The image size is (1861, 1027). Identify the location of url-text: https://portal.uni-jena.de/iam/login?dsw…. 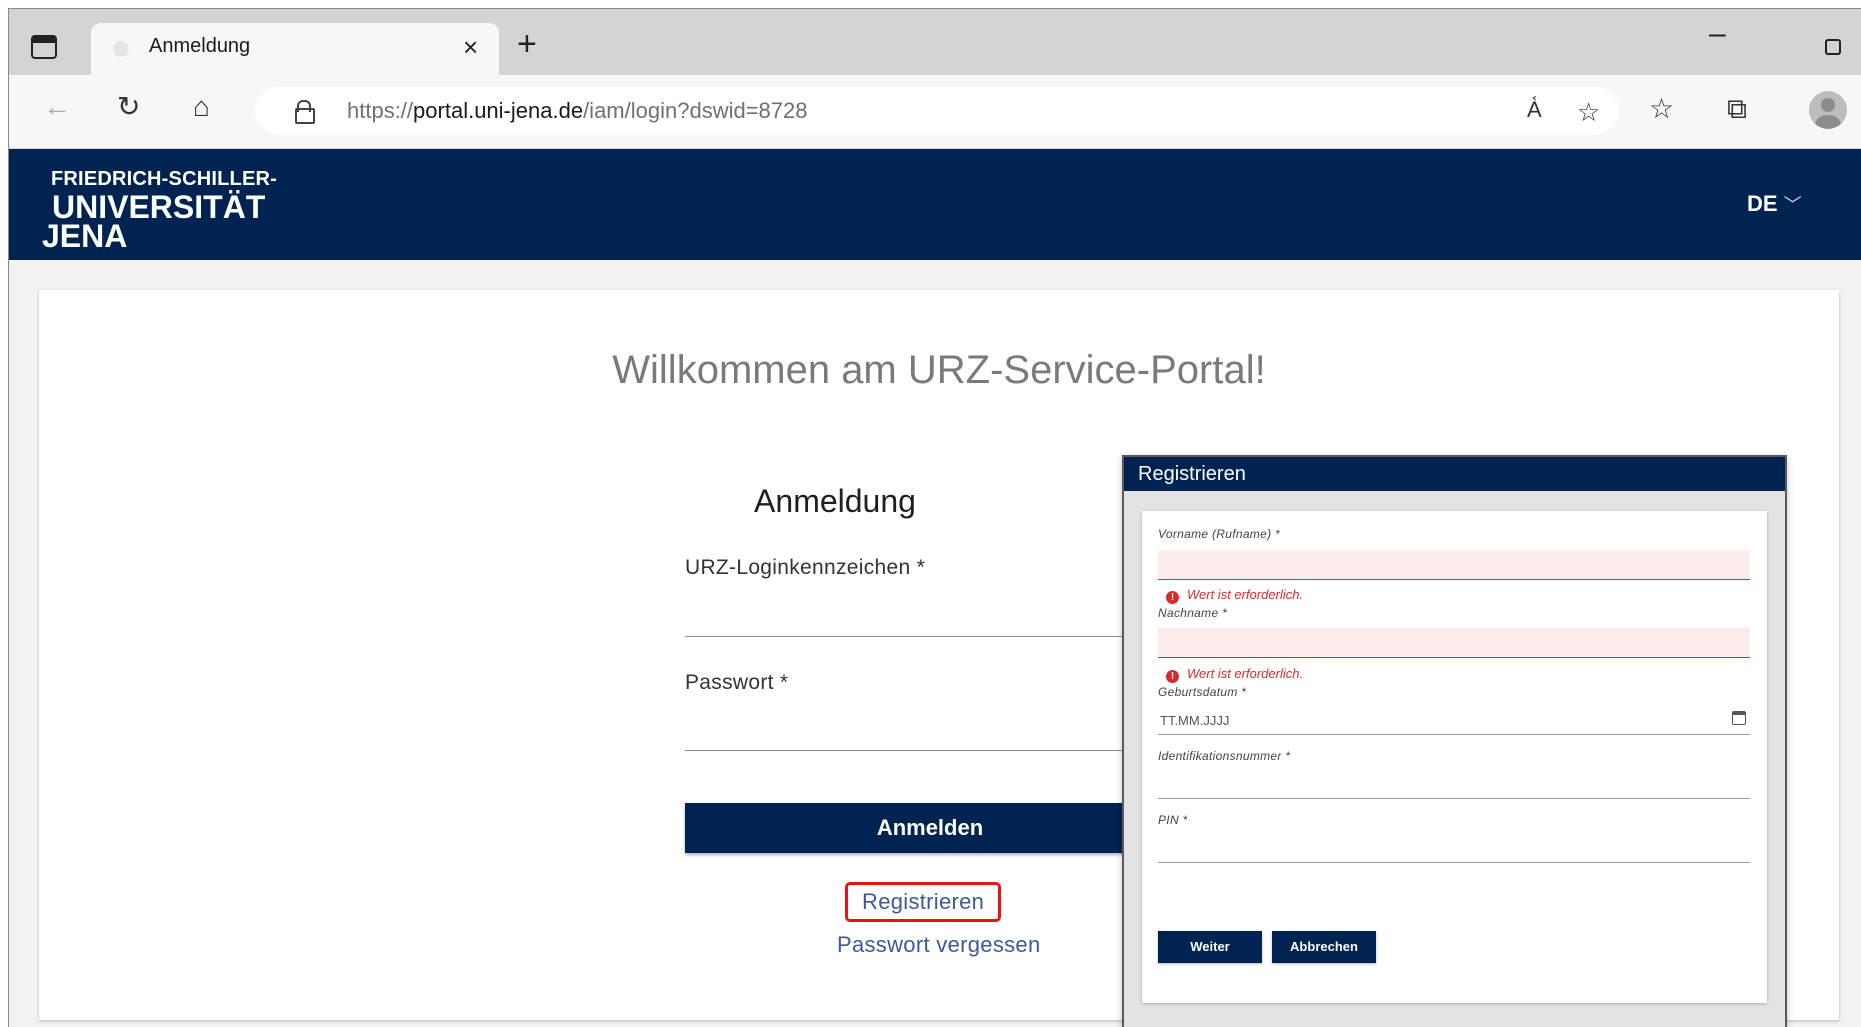
(577, 111).